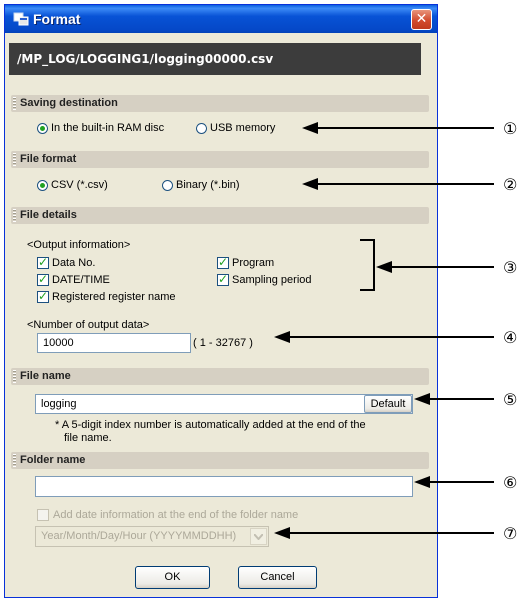  Describe the element at coordinates (43, 262) in the screenshot. I see `checkbox-data-no` at that location.